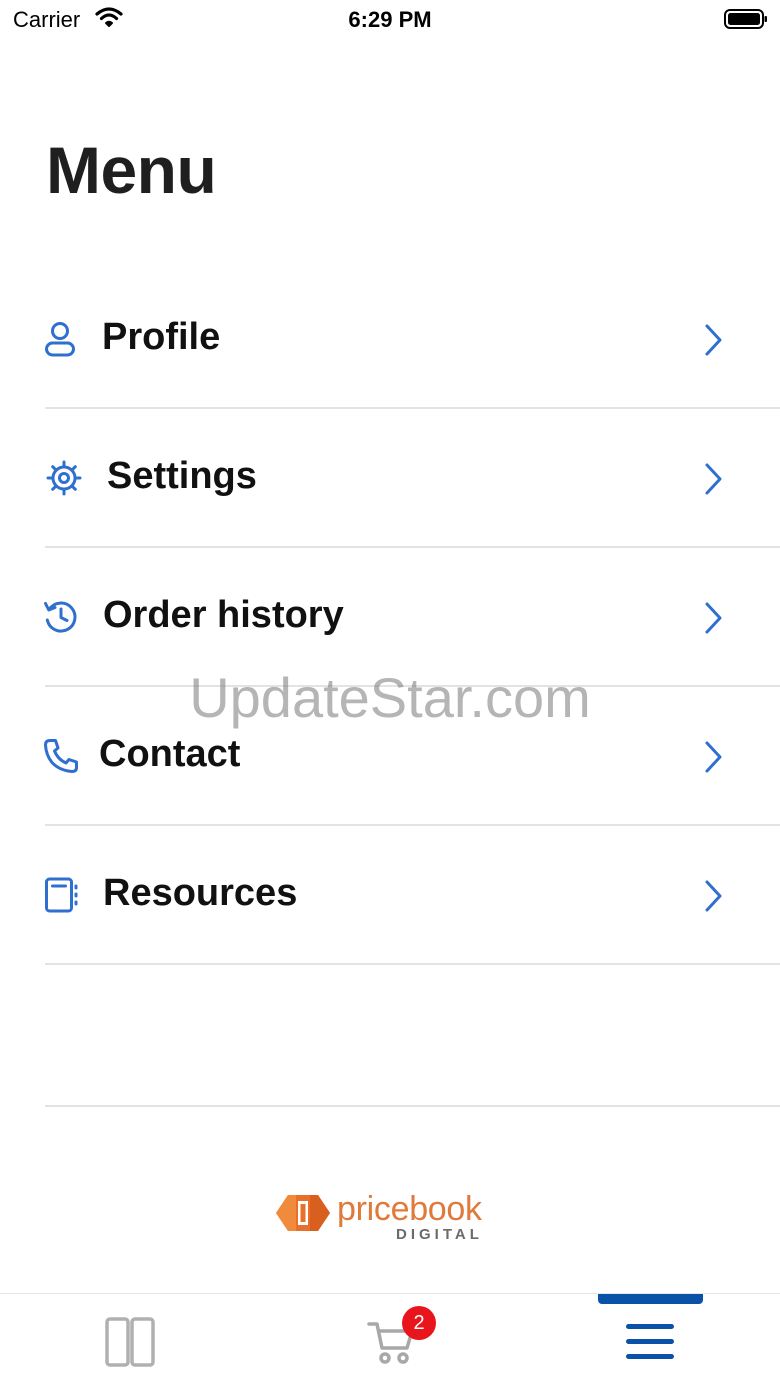 This screenshot has height=1388, width=780. Describe the element at coordinates (390, 478) in the screenshot. I see `menu-item-settings: Settings` at that location.